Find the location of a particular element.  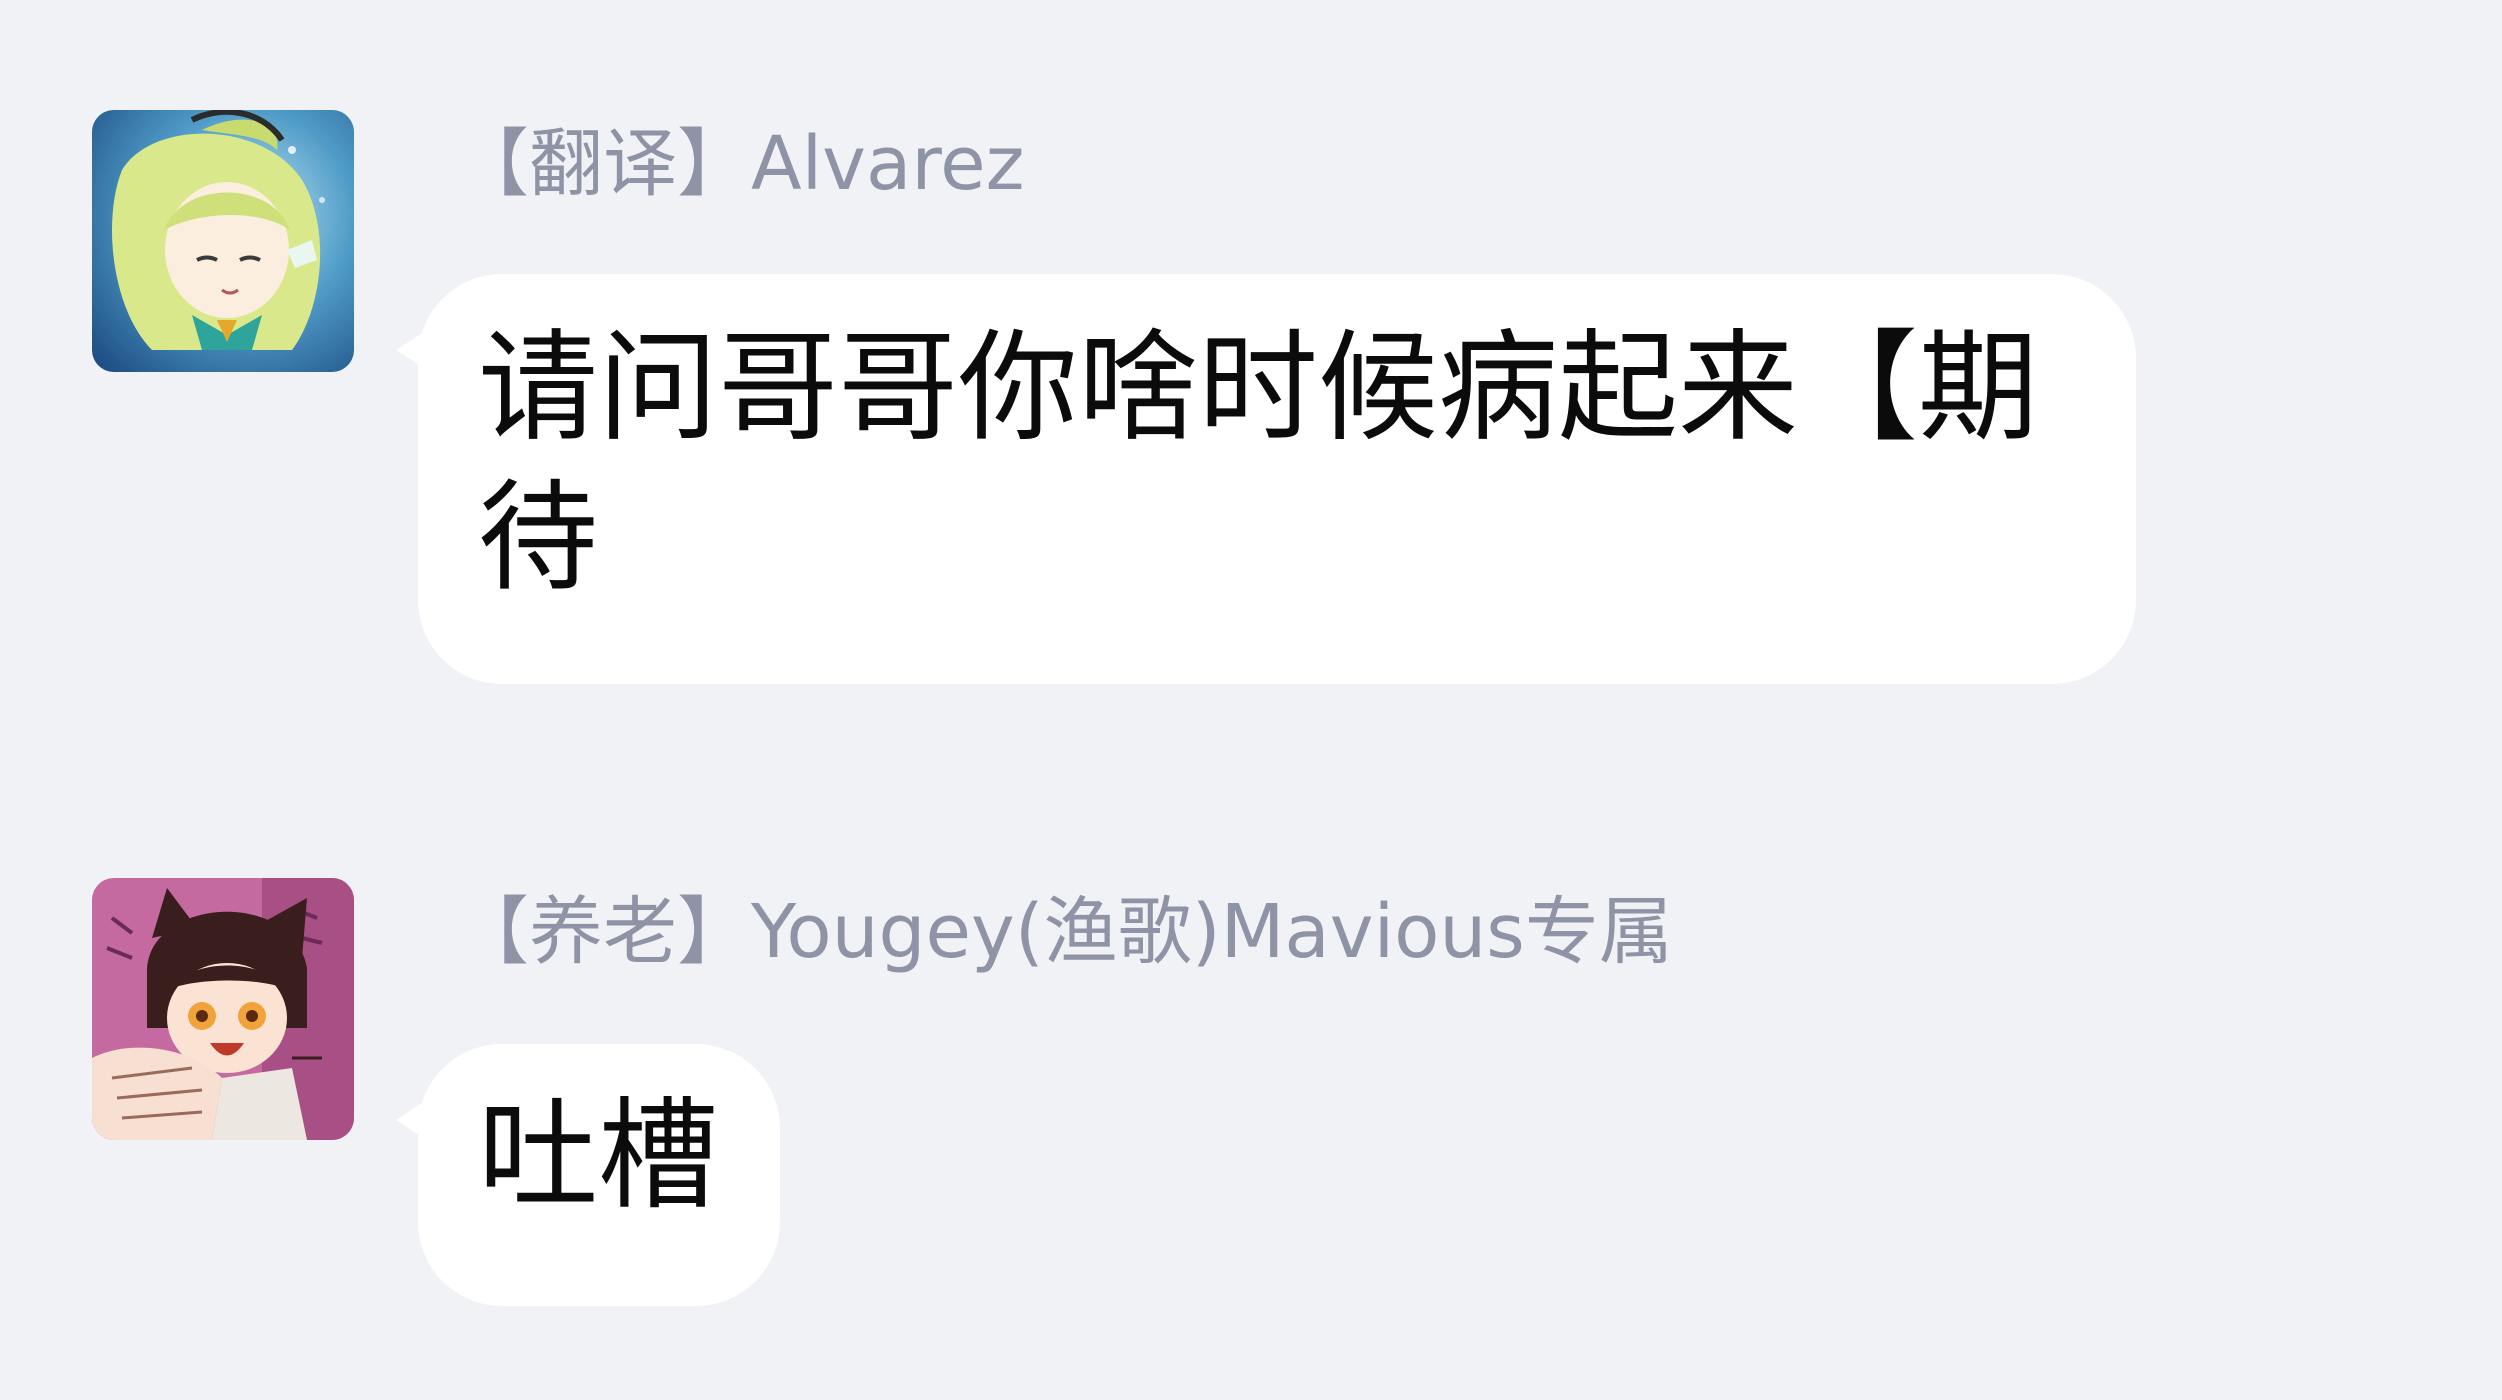

sender-name: 【养老】Yougey(渔歌)Mavious专属 is located at coordinates (1064, 932).